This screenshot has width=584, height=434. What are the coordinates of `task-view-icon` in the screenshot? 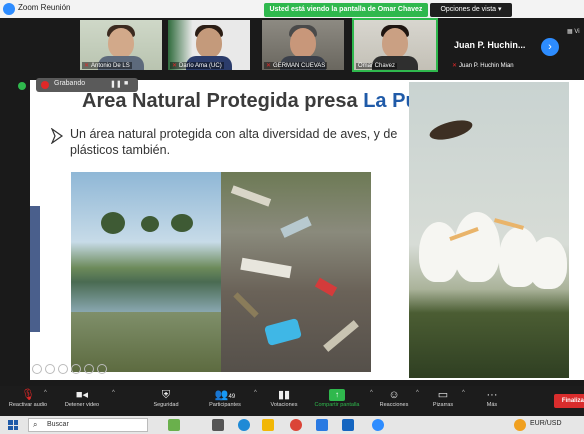 It's located at (218, 425).